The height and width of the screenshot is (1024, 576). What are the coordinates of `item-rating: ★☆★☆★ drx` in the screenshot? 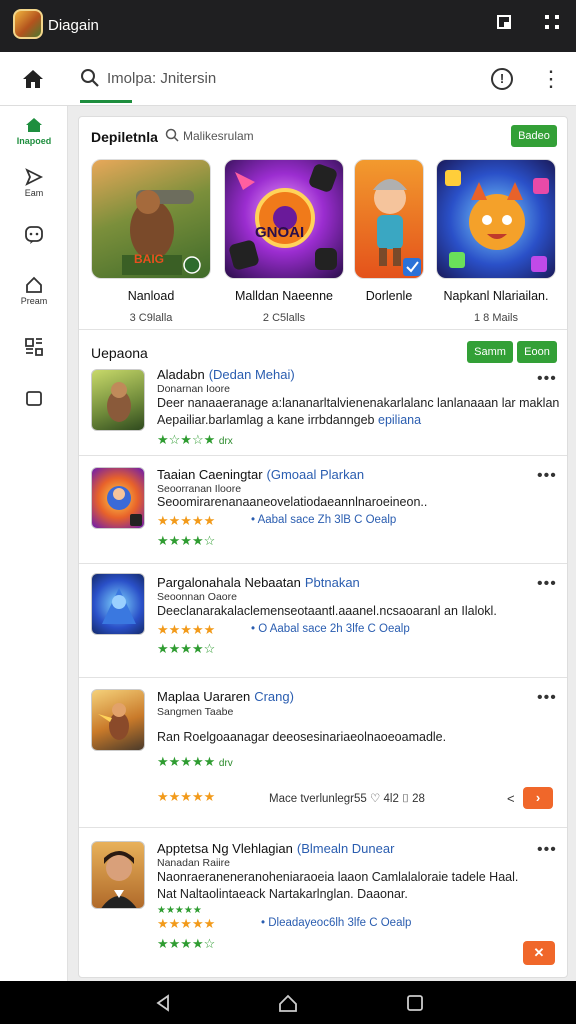 It's located at (195, 439).